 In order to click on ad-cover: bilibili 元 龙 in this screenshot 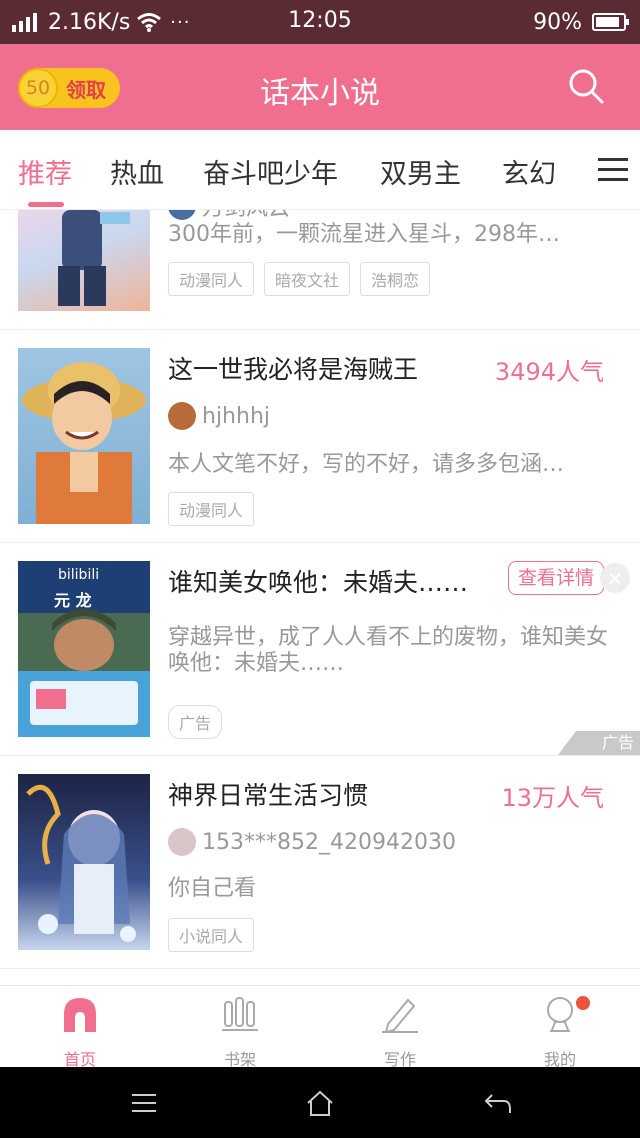, I will do `click(84, 649)`.